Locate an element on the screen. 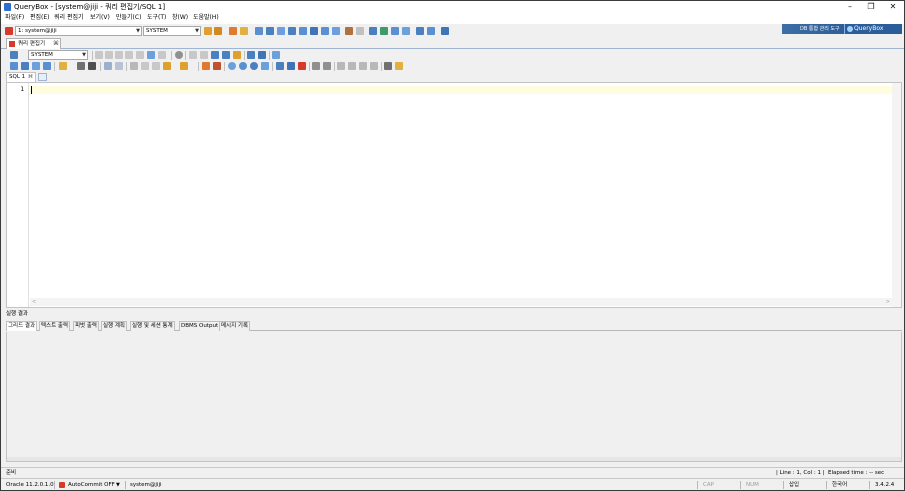  run-statement-icon is located at coordinates (14, 66).